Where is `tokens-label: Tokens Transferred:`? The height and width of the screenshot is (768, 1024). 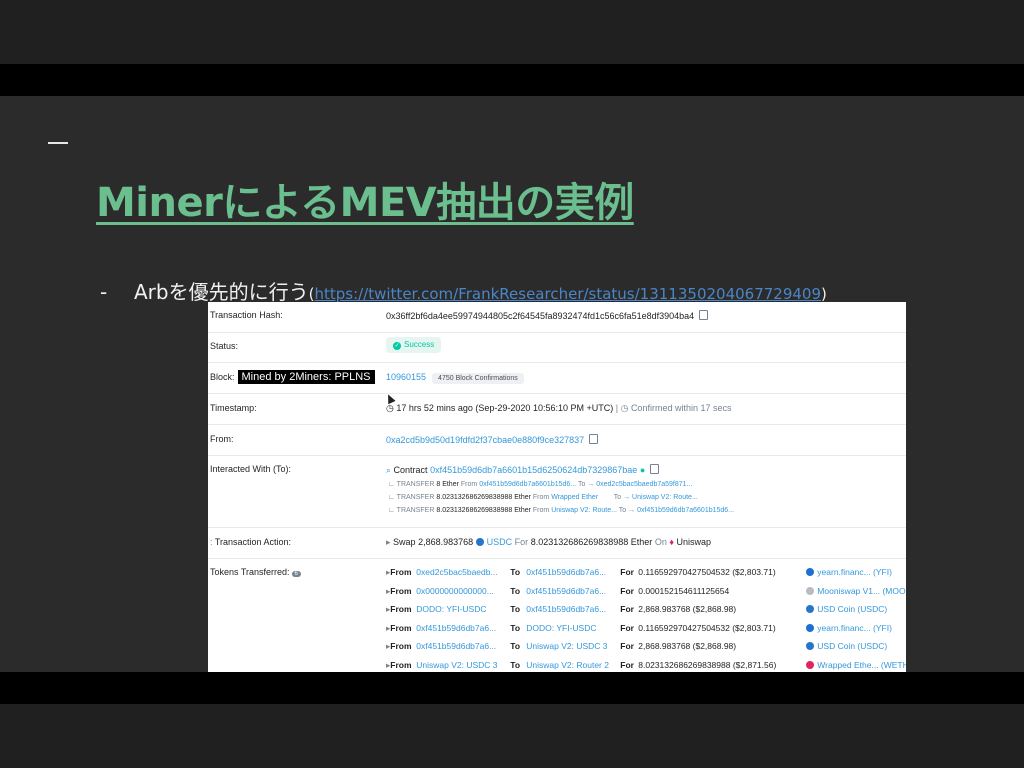
tokens-label: Tokens Transferred: is located at coordinates (250, 572).